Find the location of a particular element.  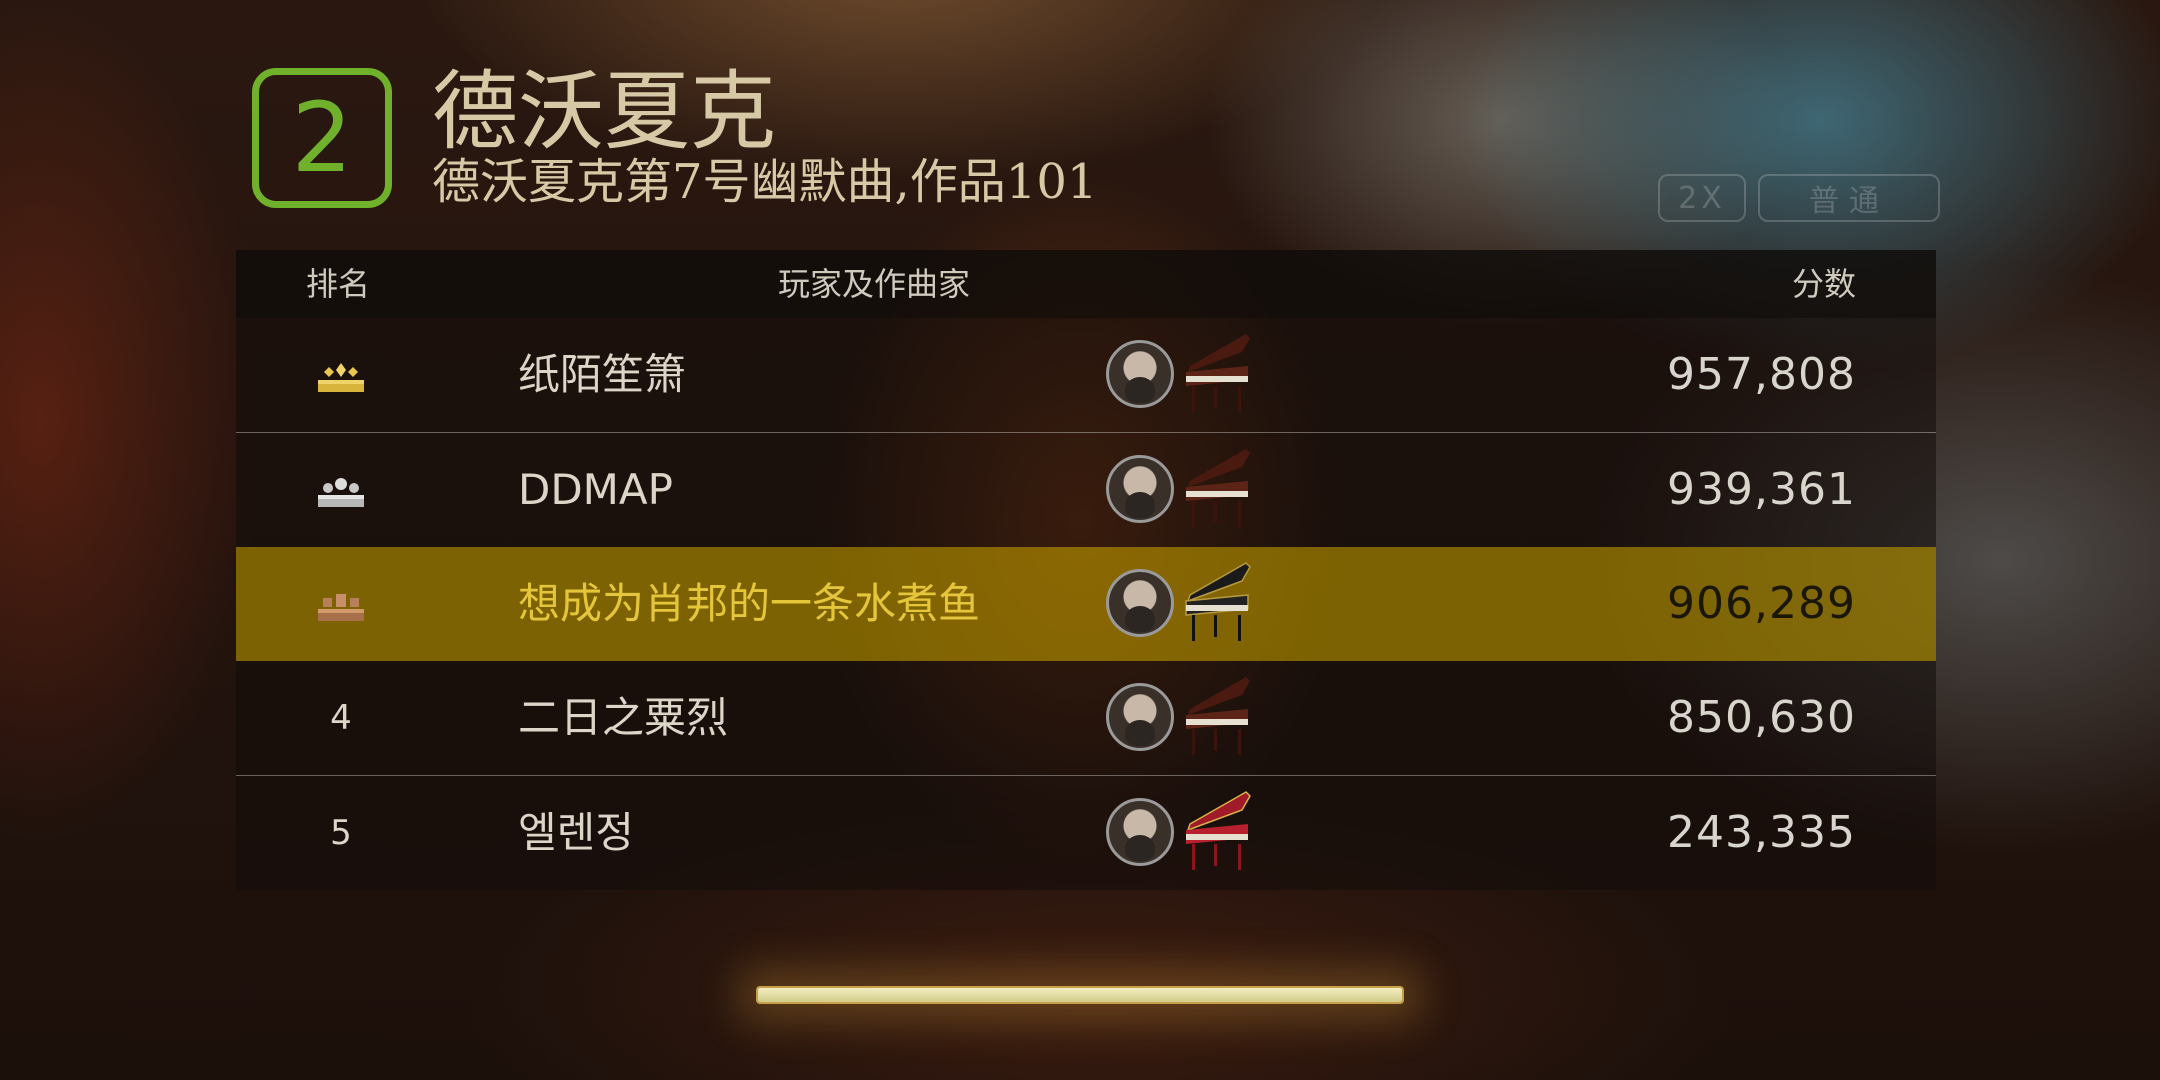

table-row: DDMAP 939,361 is located at coordinates (1086, 489).